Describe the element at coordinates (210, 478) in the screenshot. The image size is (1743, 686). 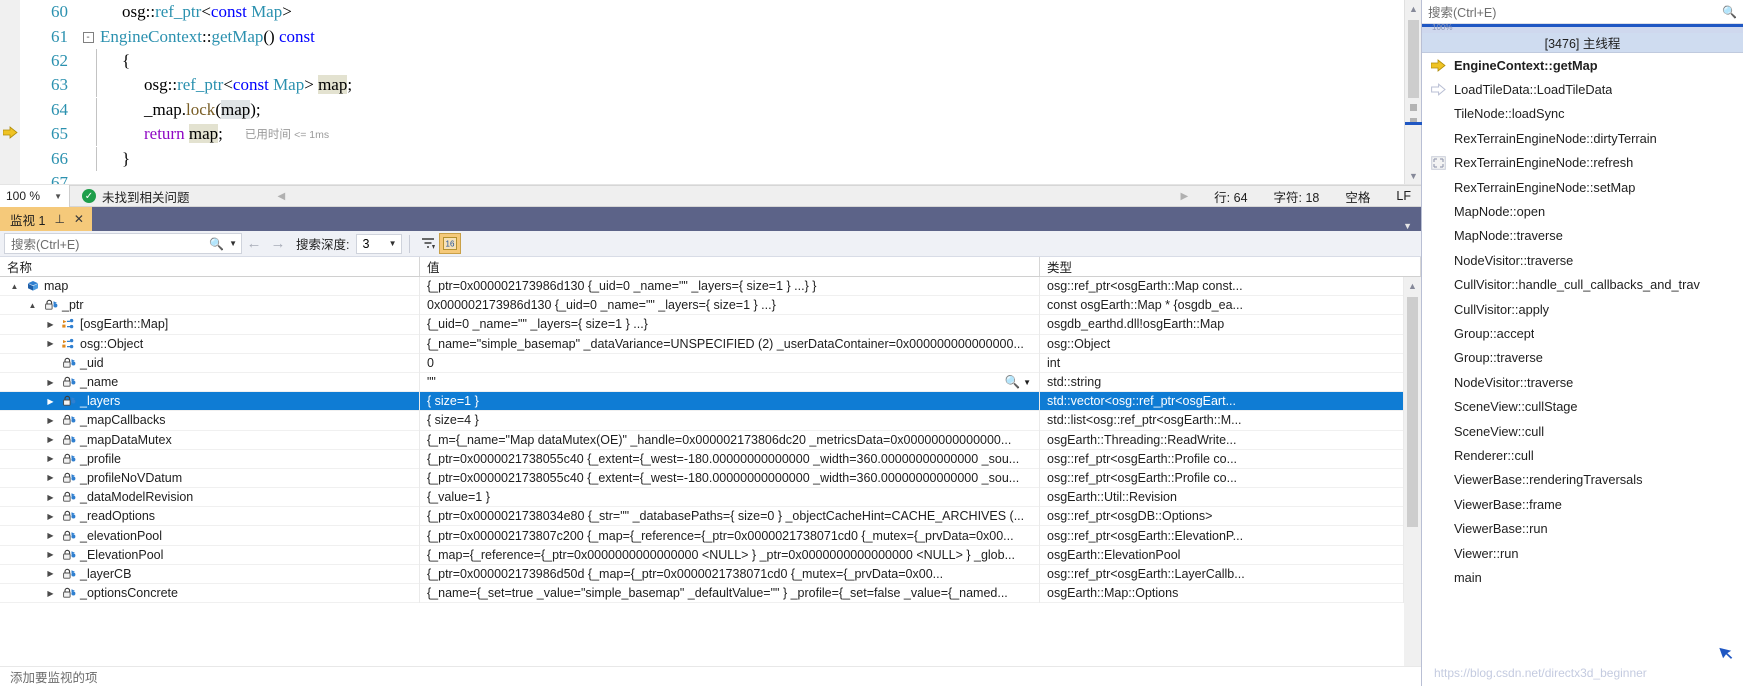
I see `watch-name-cell: ▶ _profileNoVDatum` at that location.